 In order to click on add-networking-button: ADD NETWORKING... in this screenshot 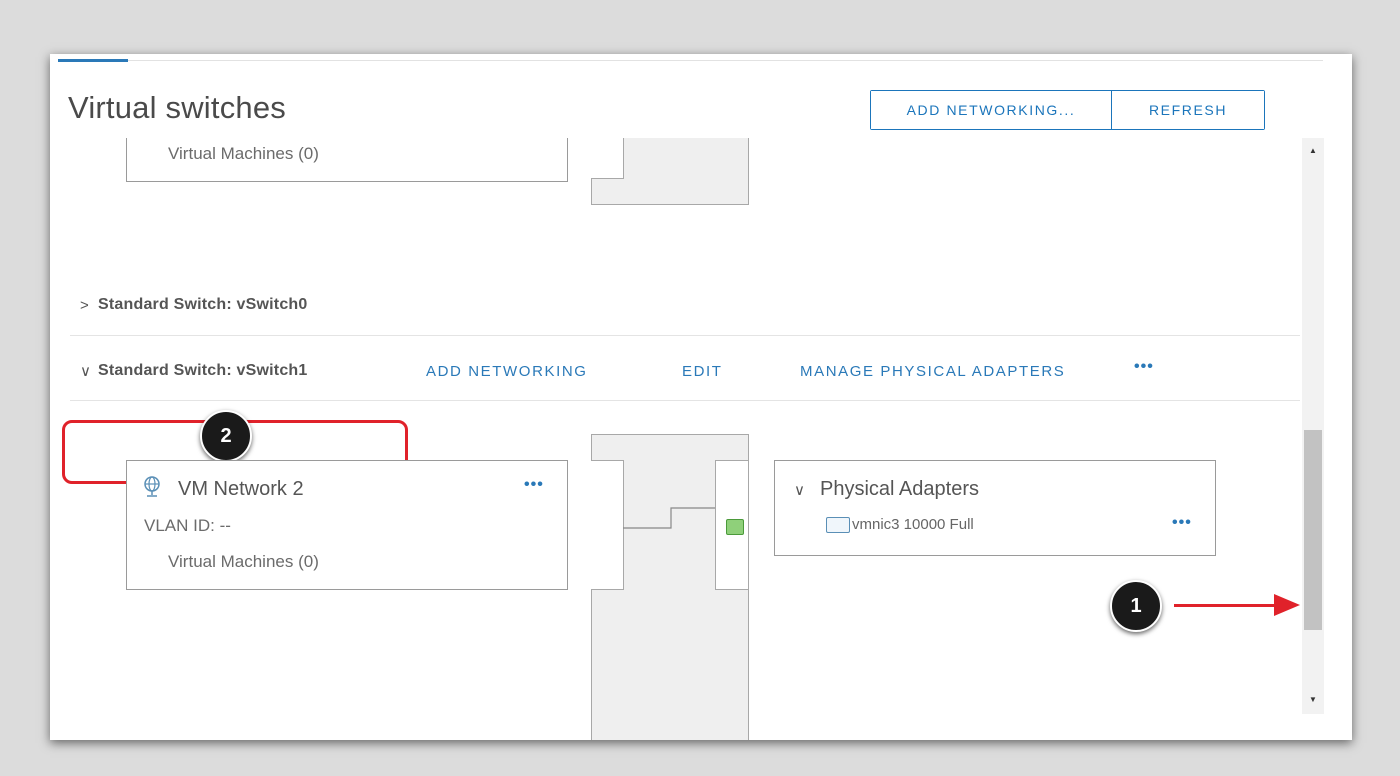, I will do `click(991, 110)`.